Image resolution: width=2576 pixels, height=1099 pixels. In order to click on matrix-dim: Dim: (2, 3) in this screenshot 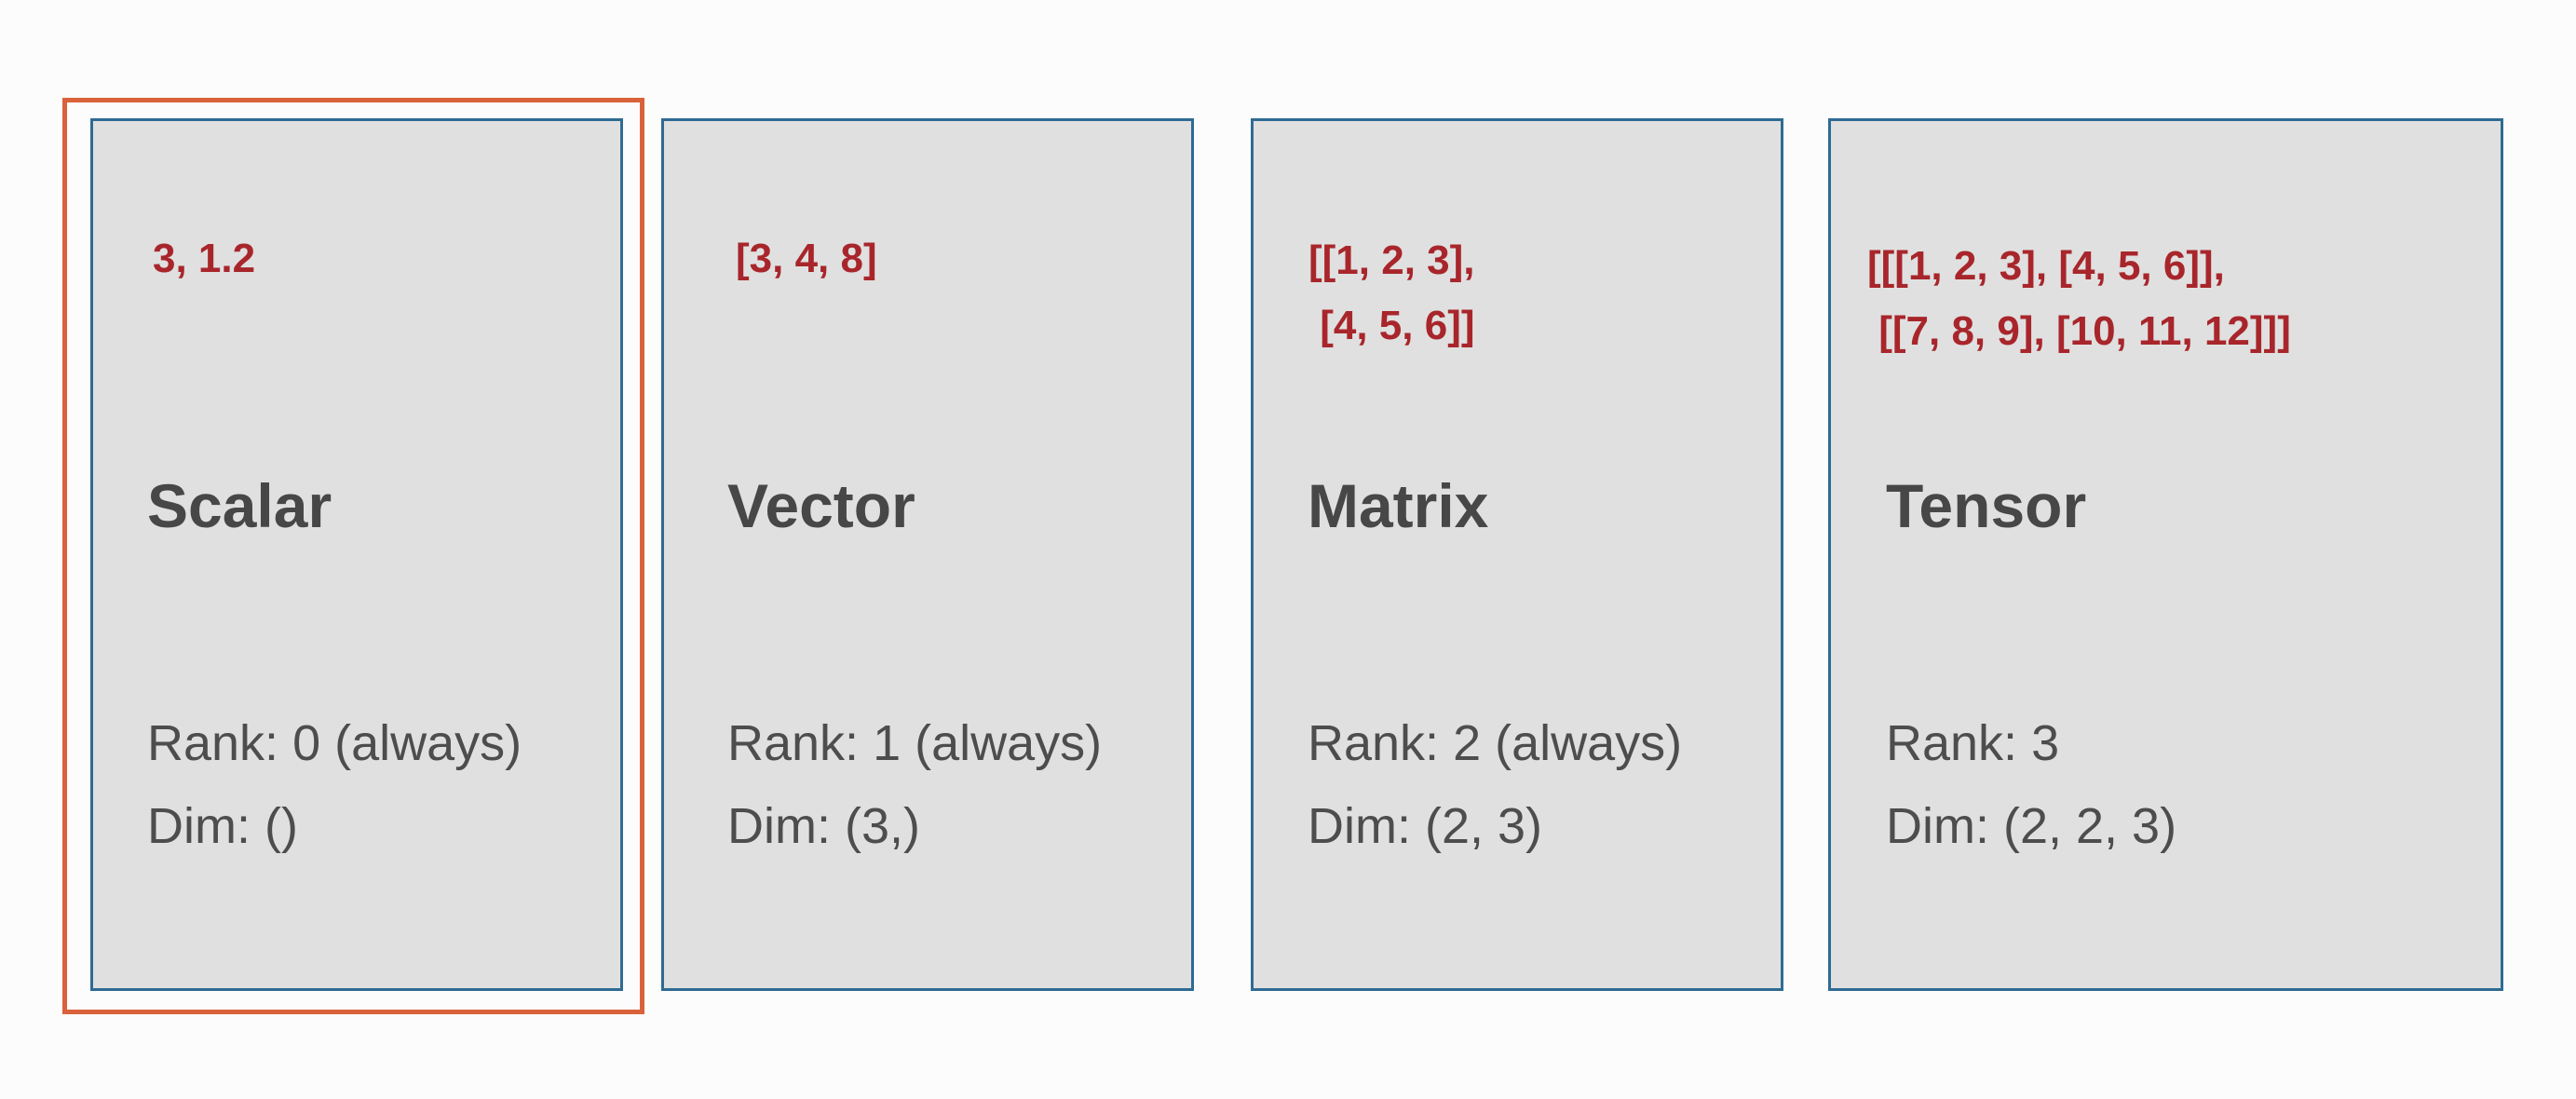, I will do `click(1425, 826)`.